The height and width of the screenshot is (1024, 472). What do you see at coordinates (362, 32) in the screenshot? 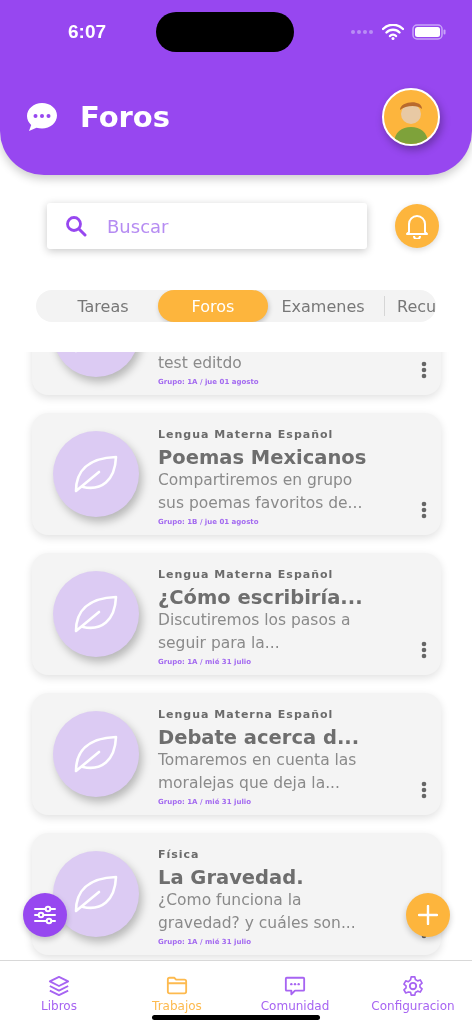
I see `signal-icon` at bounding box center [362, 32].